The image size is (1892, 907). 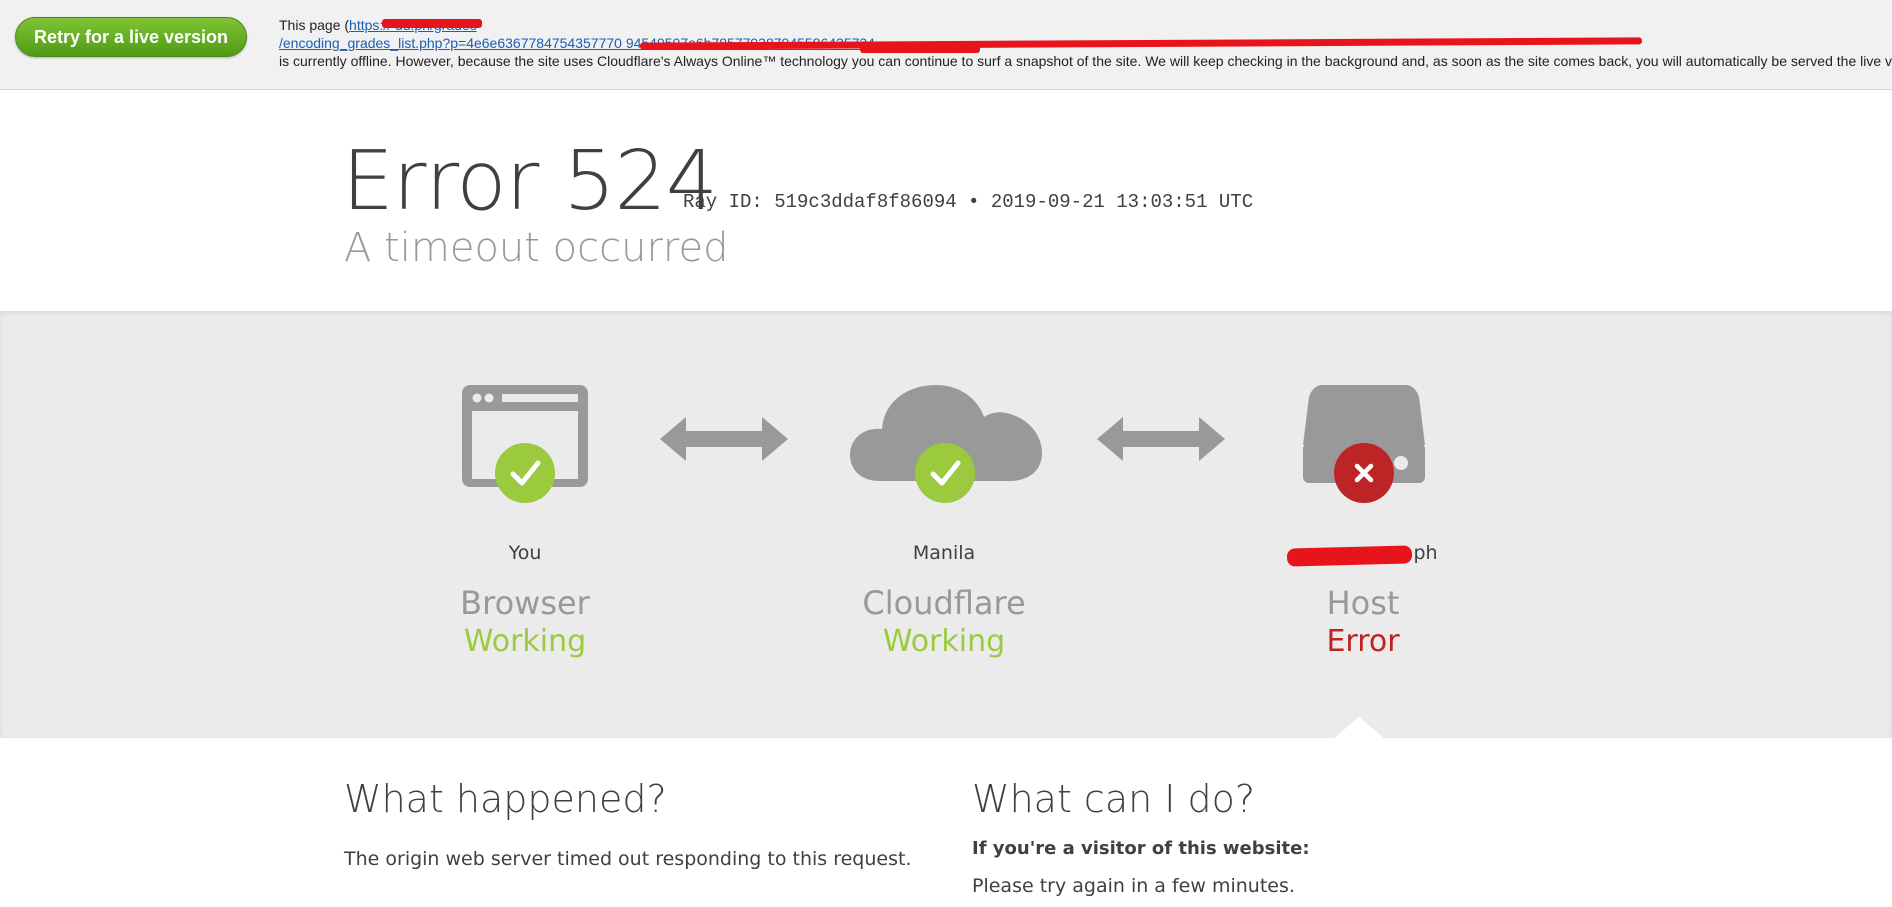 What do you see at coordinates (1363, 603) in the screenshot?
I see `host-label: Host` at bounding box center [1363, 603].